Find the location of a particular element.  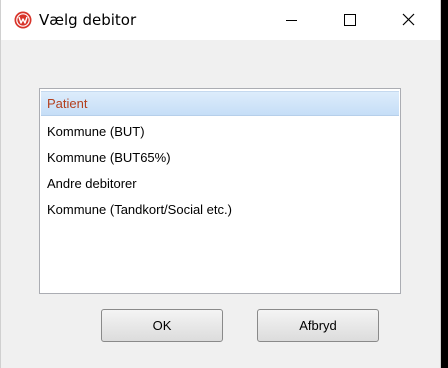

list-item-label: Kommune (BUT65%) is located at coordinates (109, 157).